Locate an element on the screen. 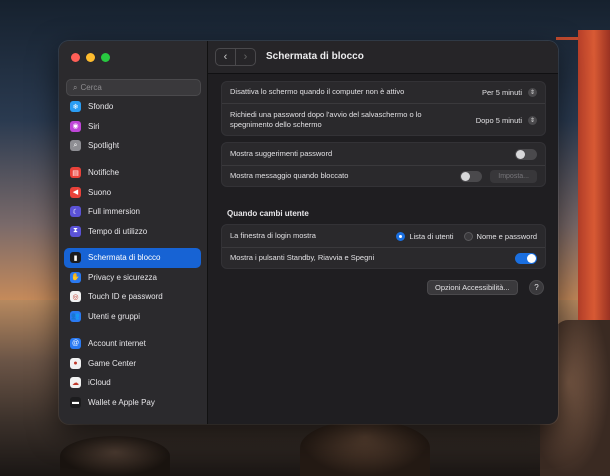 This screenshot has width=610, height=476. sidebar-item: ▬ Wallet e Apple Pay is located at coordinates (132, 403).